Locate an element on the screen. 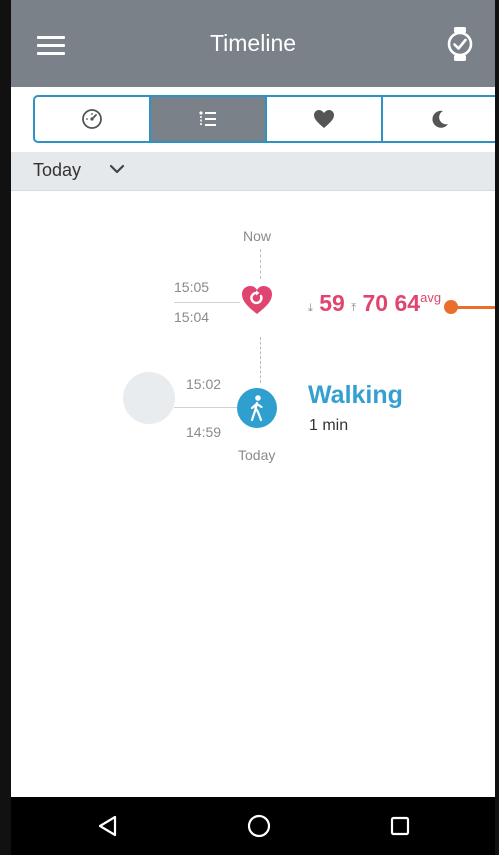 Image resolution: width=499 pixels, height=855 pixels. home-circle-icon is located at coordinates (259, 826).